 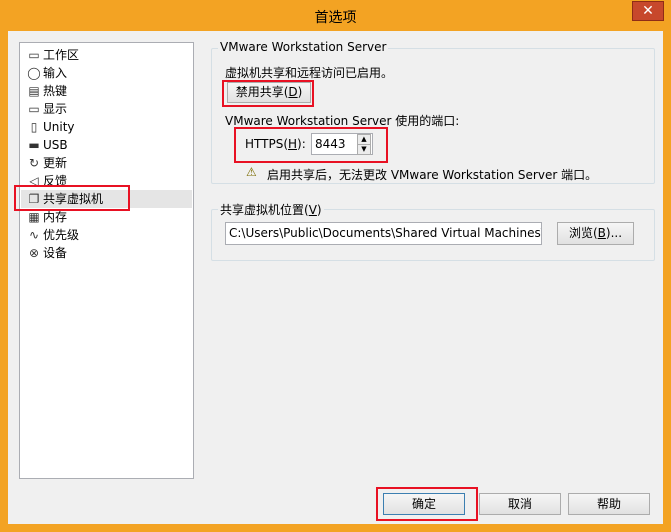 What do you see at coordinates (34, 127) in the screenshot?
I see `unity-icon: ▯` at bounding box center [34, 127].